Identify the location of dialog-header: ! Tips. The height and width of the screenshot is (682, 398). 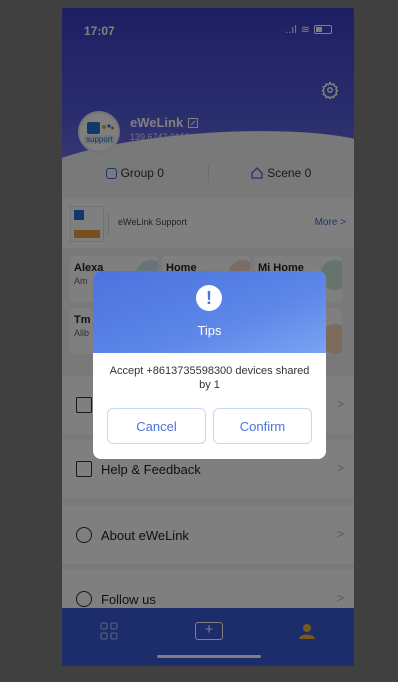
(209, 312).